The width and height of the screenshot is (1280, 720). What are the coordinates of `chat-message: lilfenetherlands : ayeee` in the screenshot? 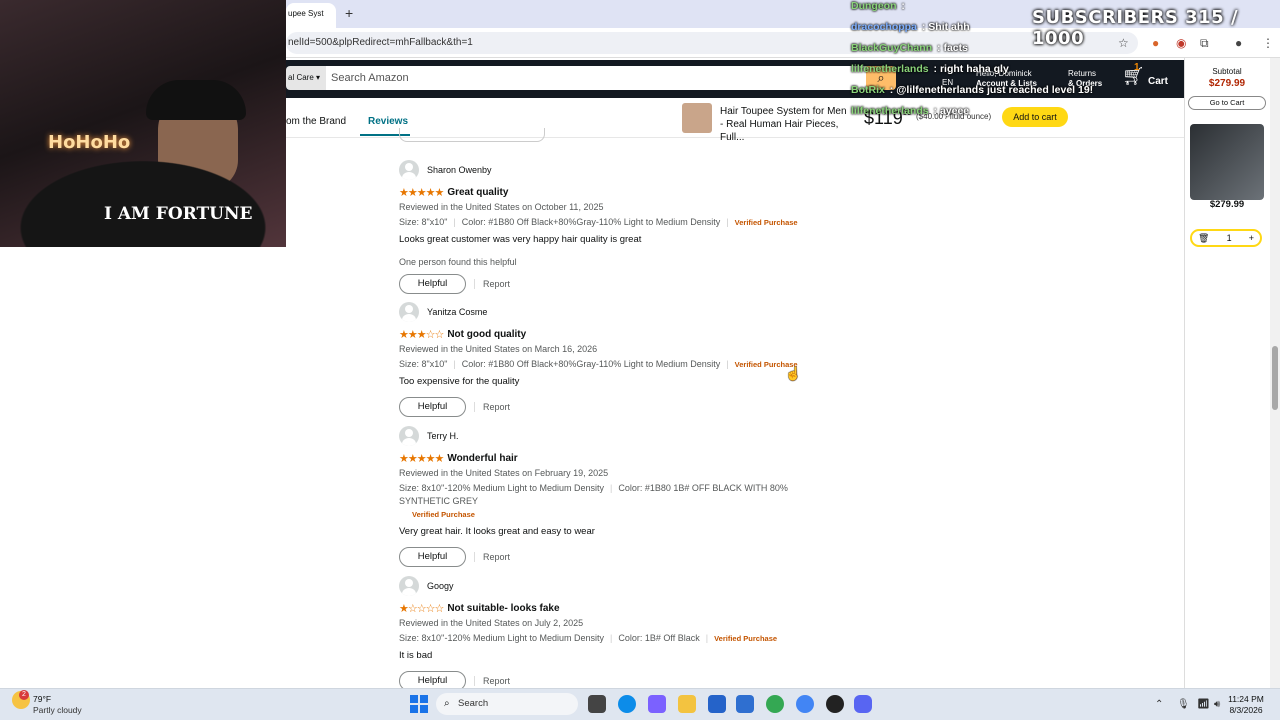 It's located at (1016, 115).